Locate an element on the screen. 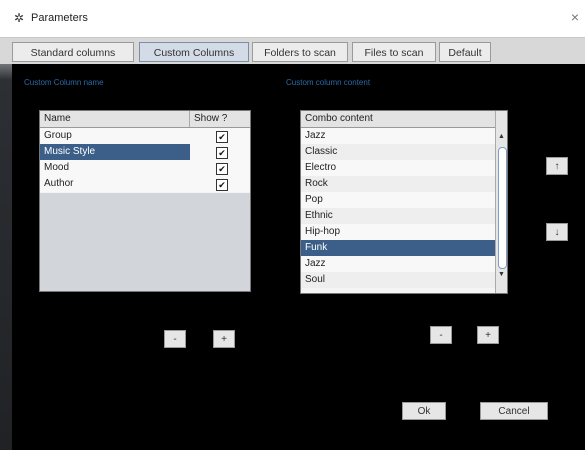  list-item-label: Hip-hop is located at coordinates (323, 231).